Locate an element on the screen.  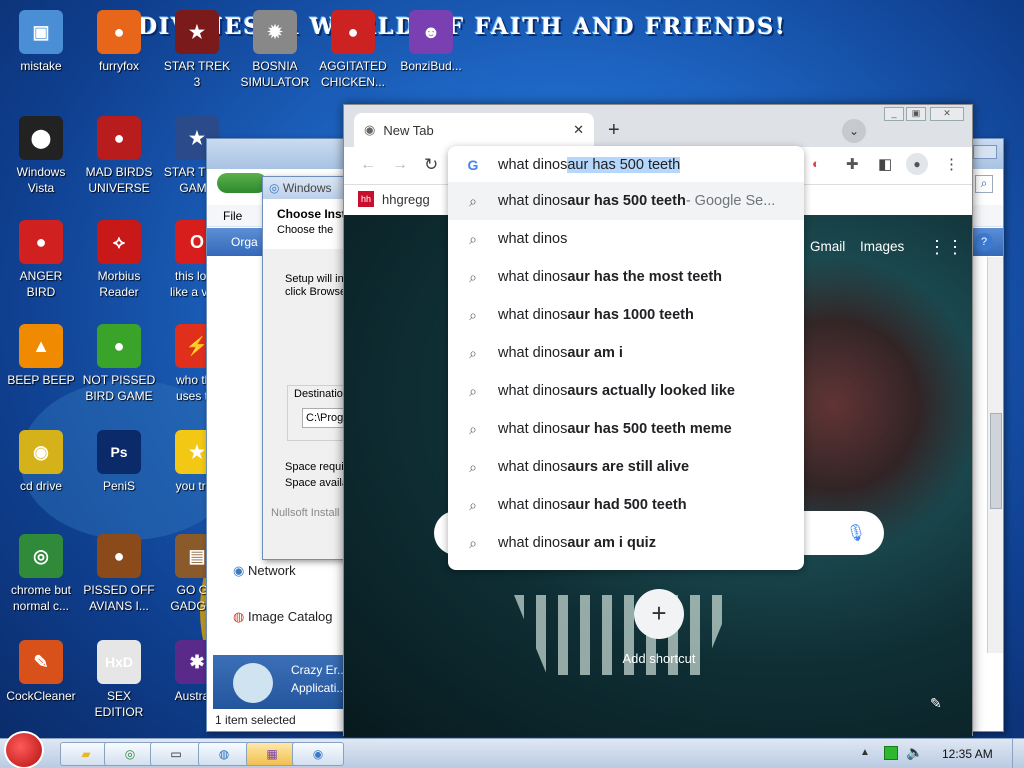
search-icon: ⌕ is located at coordinates (473, 314).